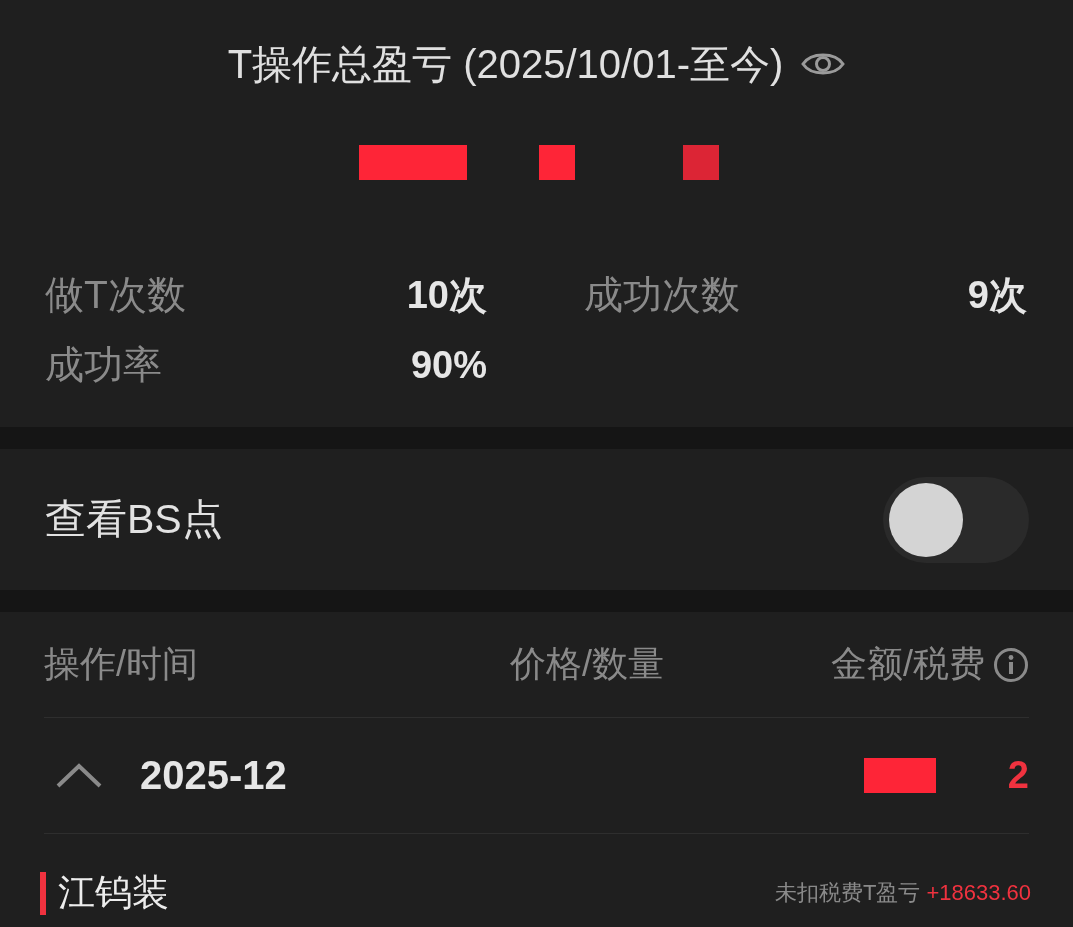 The height and width of the screenshot is (927, 1073). Describe the element at coordinates (997, 295) in the screenshot. I see `stat-value: 9次` at that location.